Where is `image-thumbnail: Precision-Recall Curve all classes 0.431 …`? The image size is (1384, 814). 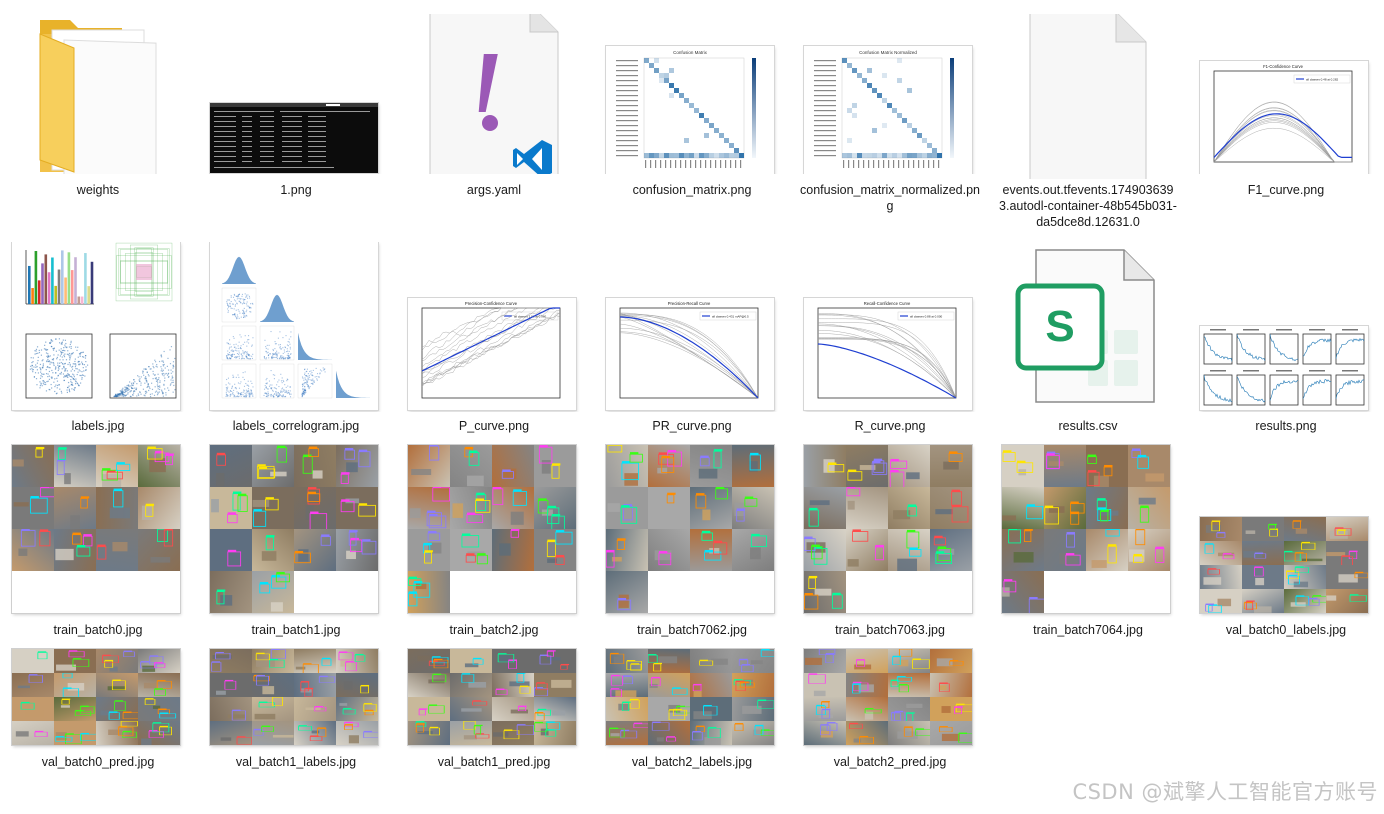 image-thumbnail: Precision-Recall Curve all classes 0.431 … is located at coordinates (692, 327).